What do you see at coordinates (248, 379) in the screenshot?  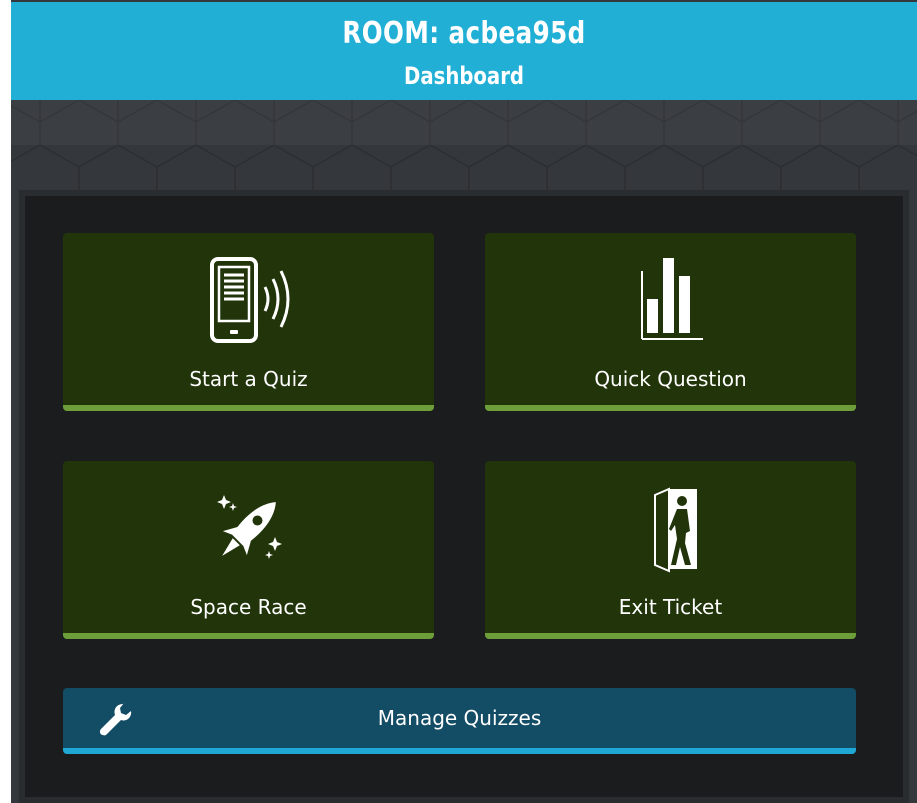 I see `tile-label-start-quiz: Start a Quiz` at bounding box center [248, 379].